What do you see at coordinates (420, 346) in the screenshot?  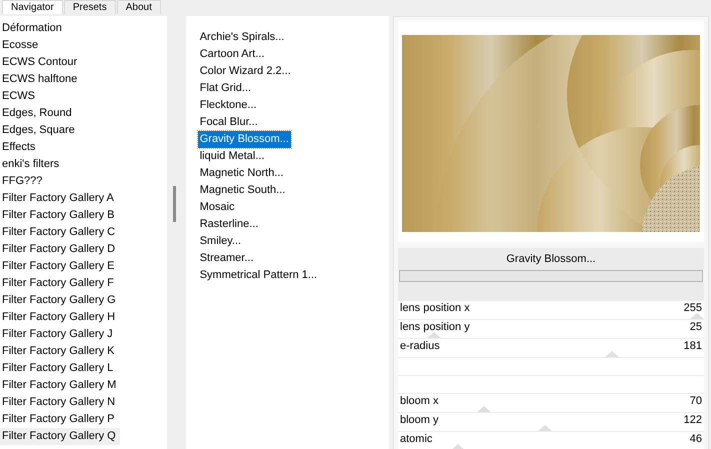 I see `parameter-label: e-radius` at bounding box center [420, 346].